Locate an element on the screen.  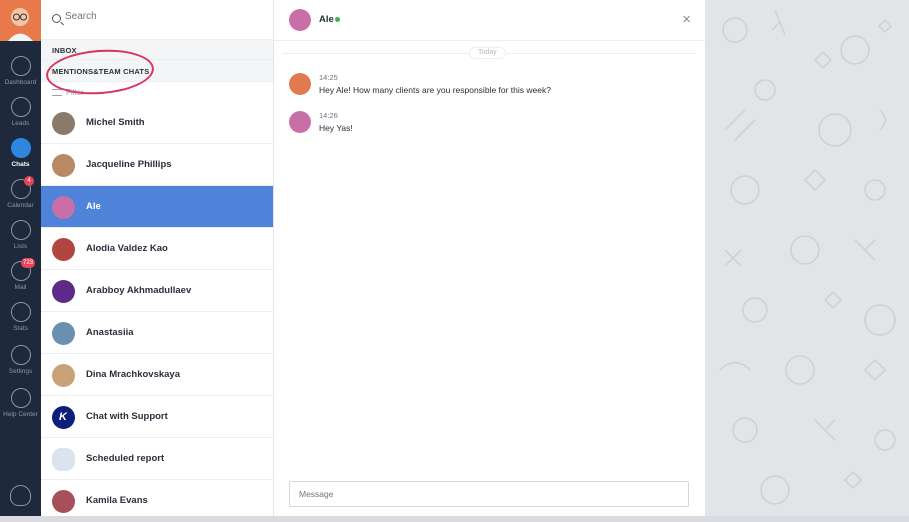
nav-label: Mail is located at coordinates (20, 287).